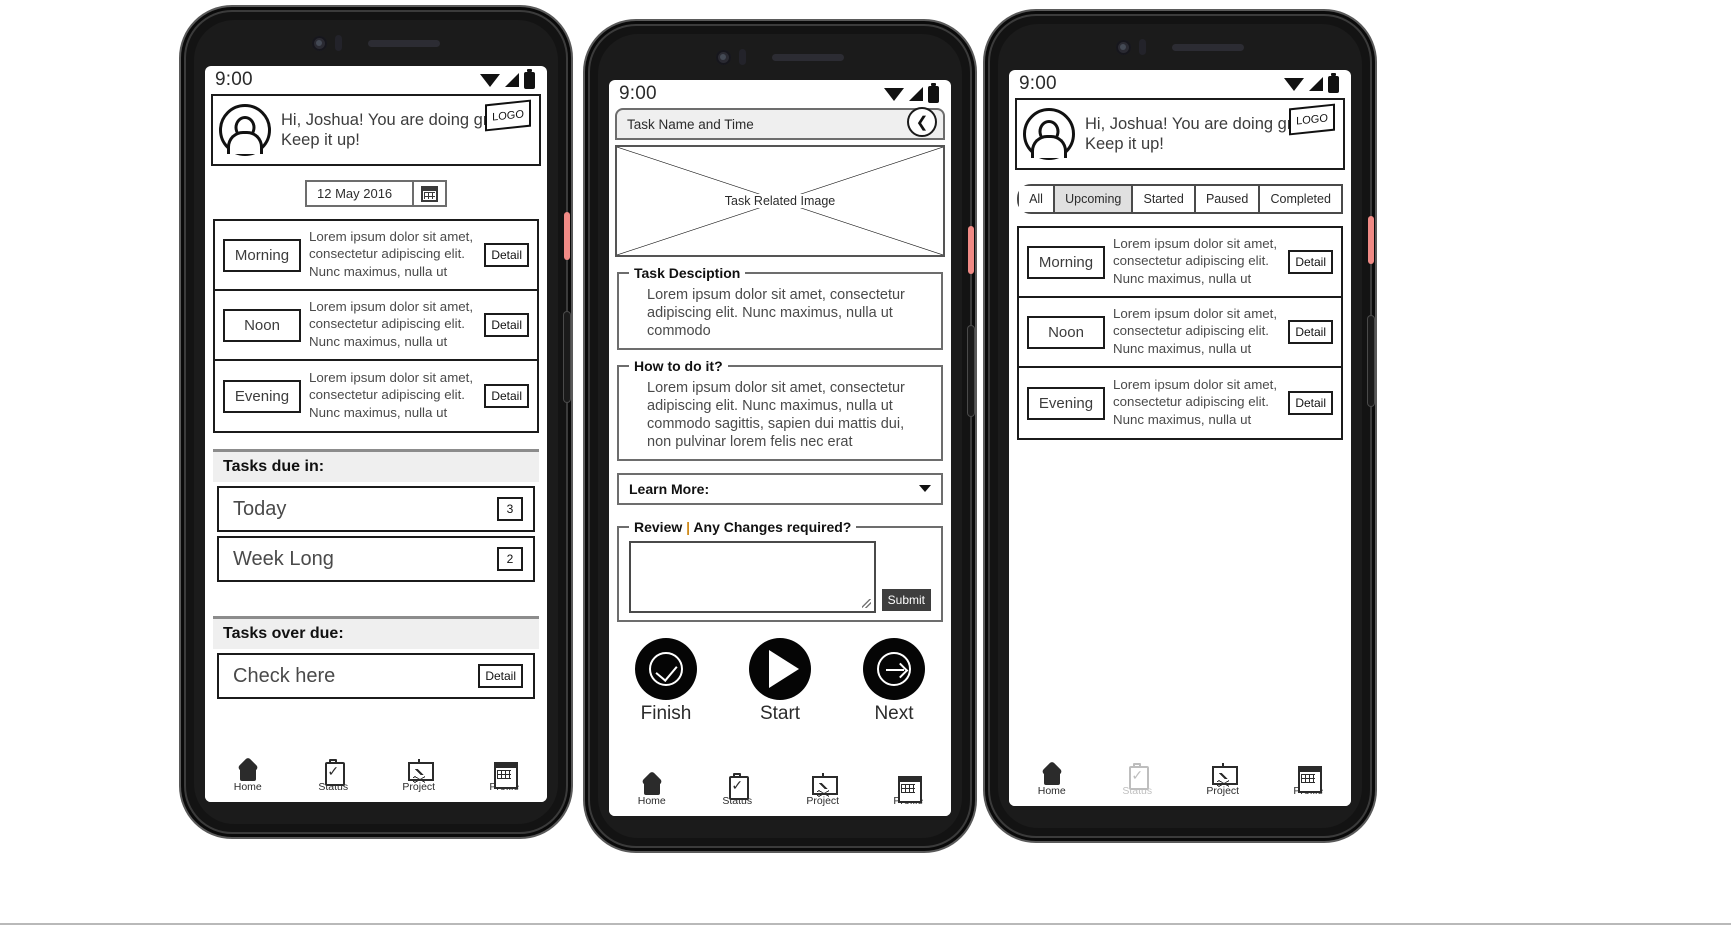 This screenshot has height=937, width=1731. What do you see at coordinates (1142, 47) in the screenshot?
I see `proximity-sensor-icon` at bounding box center [1142, 47].